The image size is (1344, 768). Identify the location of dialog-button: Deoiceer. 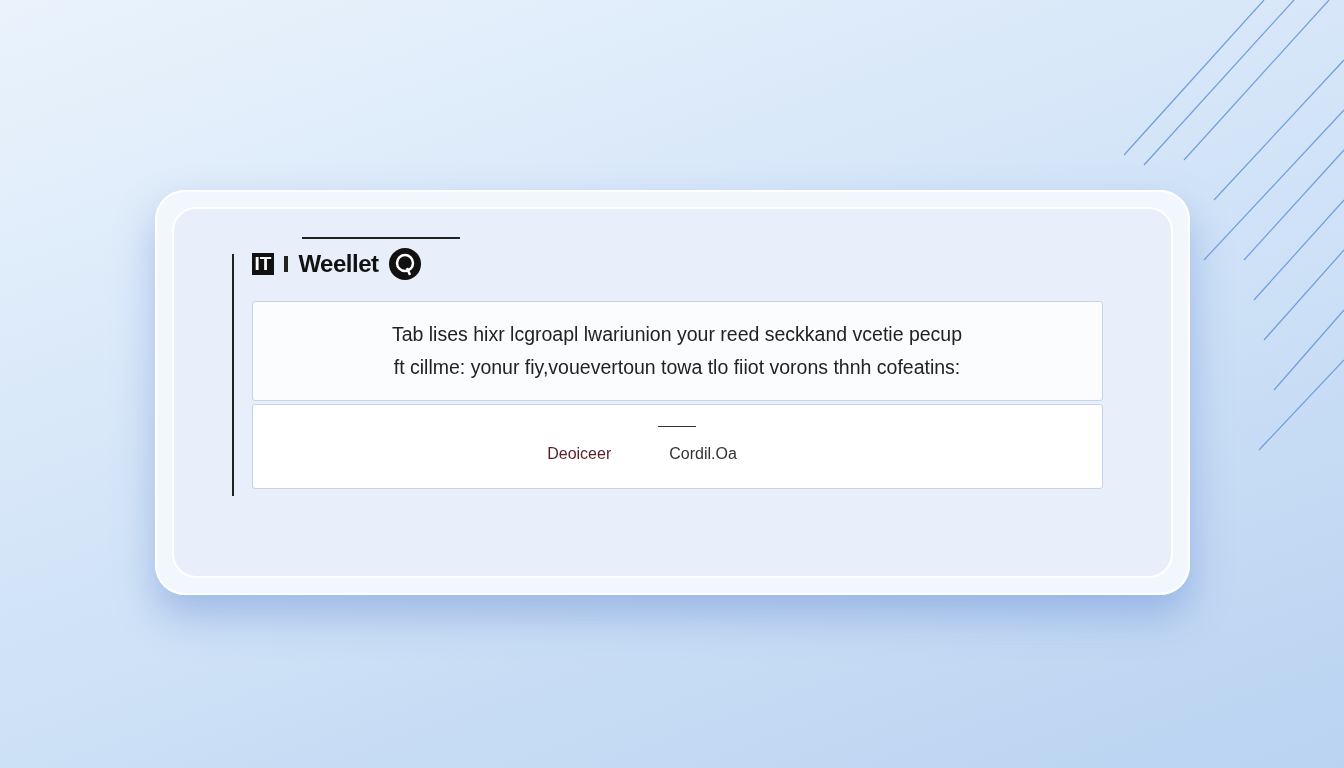
(579, 454).